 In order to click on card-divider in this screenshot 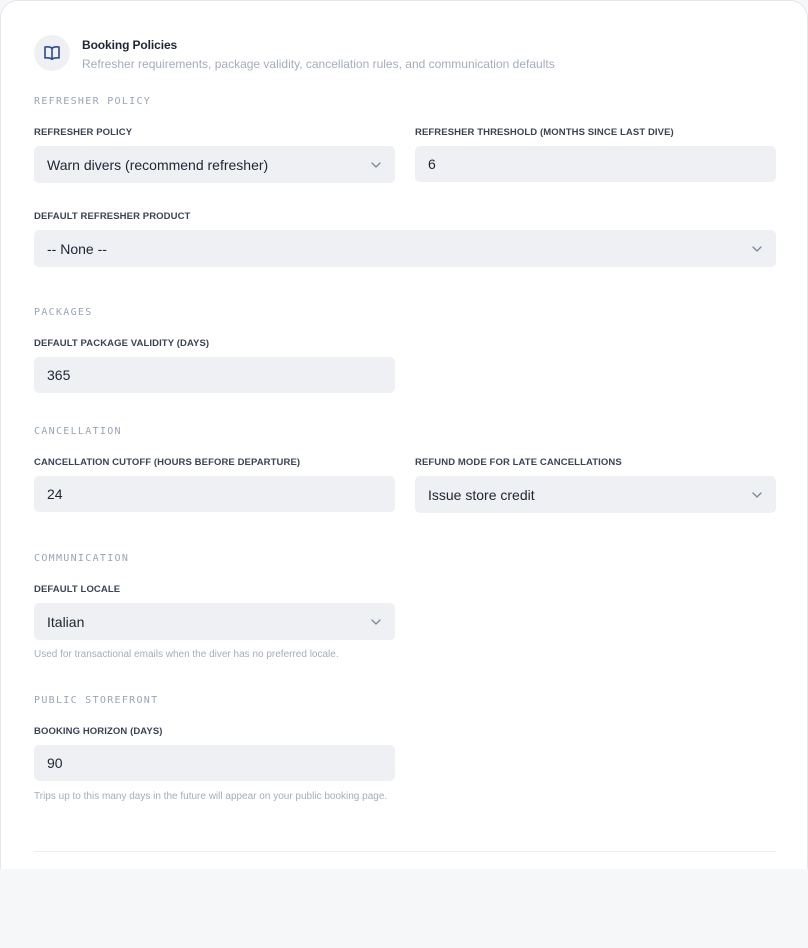, I will do `click(405, 851)`.